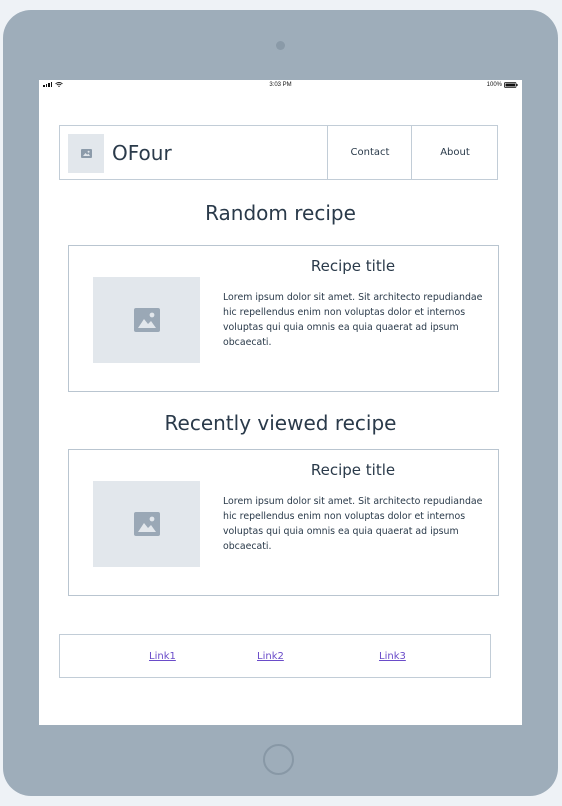 This screenshot has height=806, width=562. I want to click on nav-contact: Contact, so click(369, 152).